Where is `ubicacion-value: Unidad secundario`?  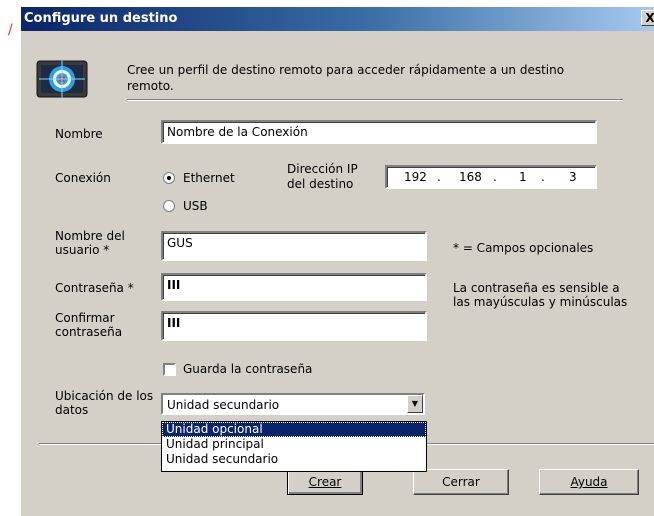 ubicacion-value: Unidad secundario is located at coordinates (223, 405).